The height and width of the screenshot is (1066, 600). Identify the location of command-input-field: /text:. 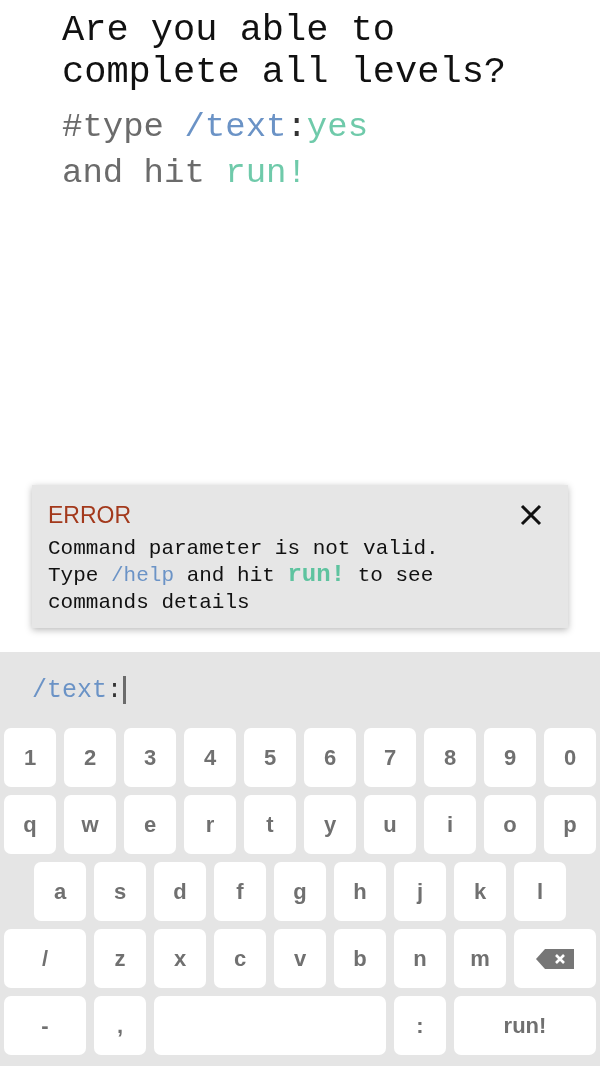
(150, 690).